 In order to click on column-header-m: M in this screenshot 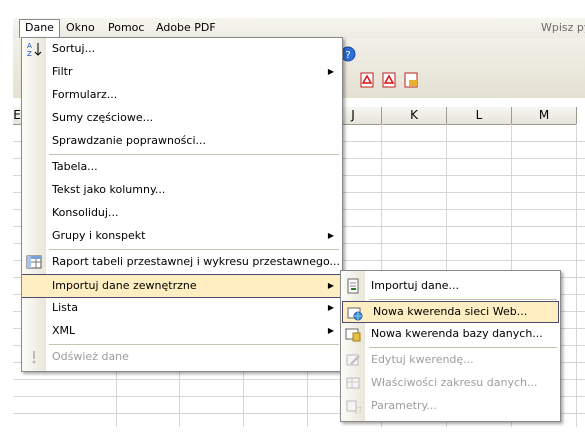, I will do `click(544, 116)`.